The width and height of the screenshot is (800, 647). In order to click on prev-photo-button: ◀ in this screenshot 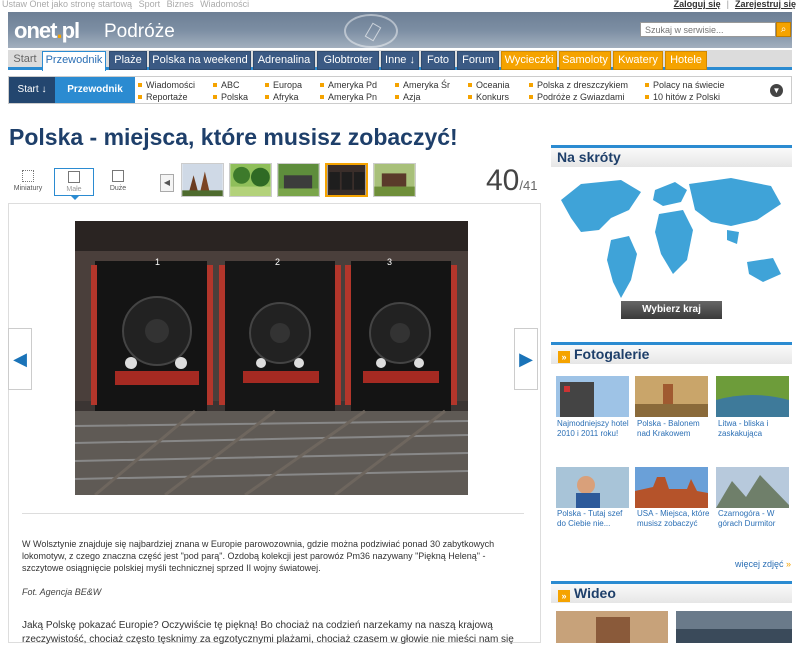, I will do `click(20, 359)`.